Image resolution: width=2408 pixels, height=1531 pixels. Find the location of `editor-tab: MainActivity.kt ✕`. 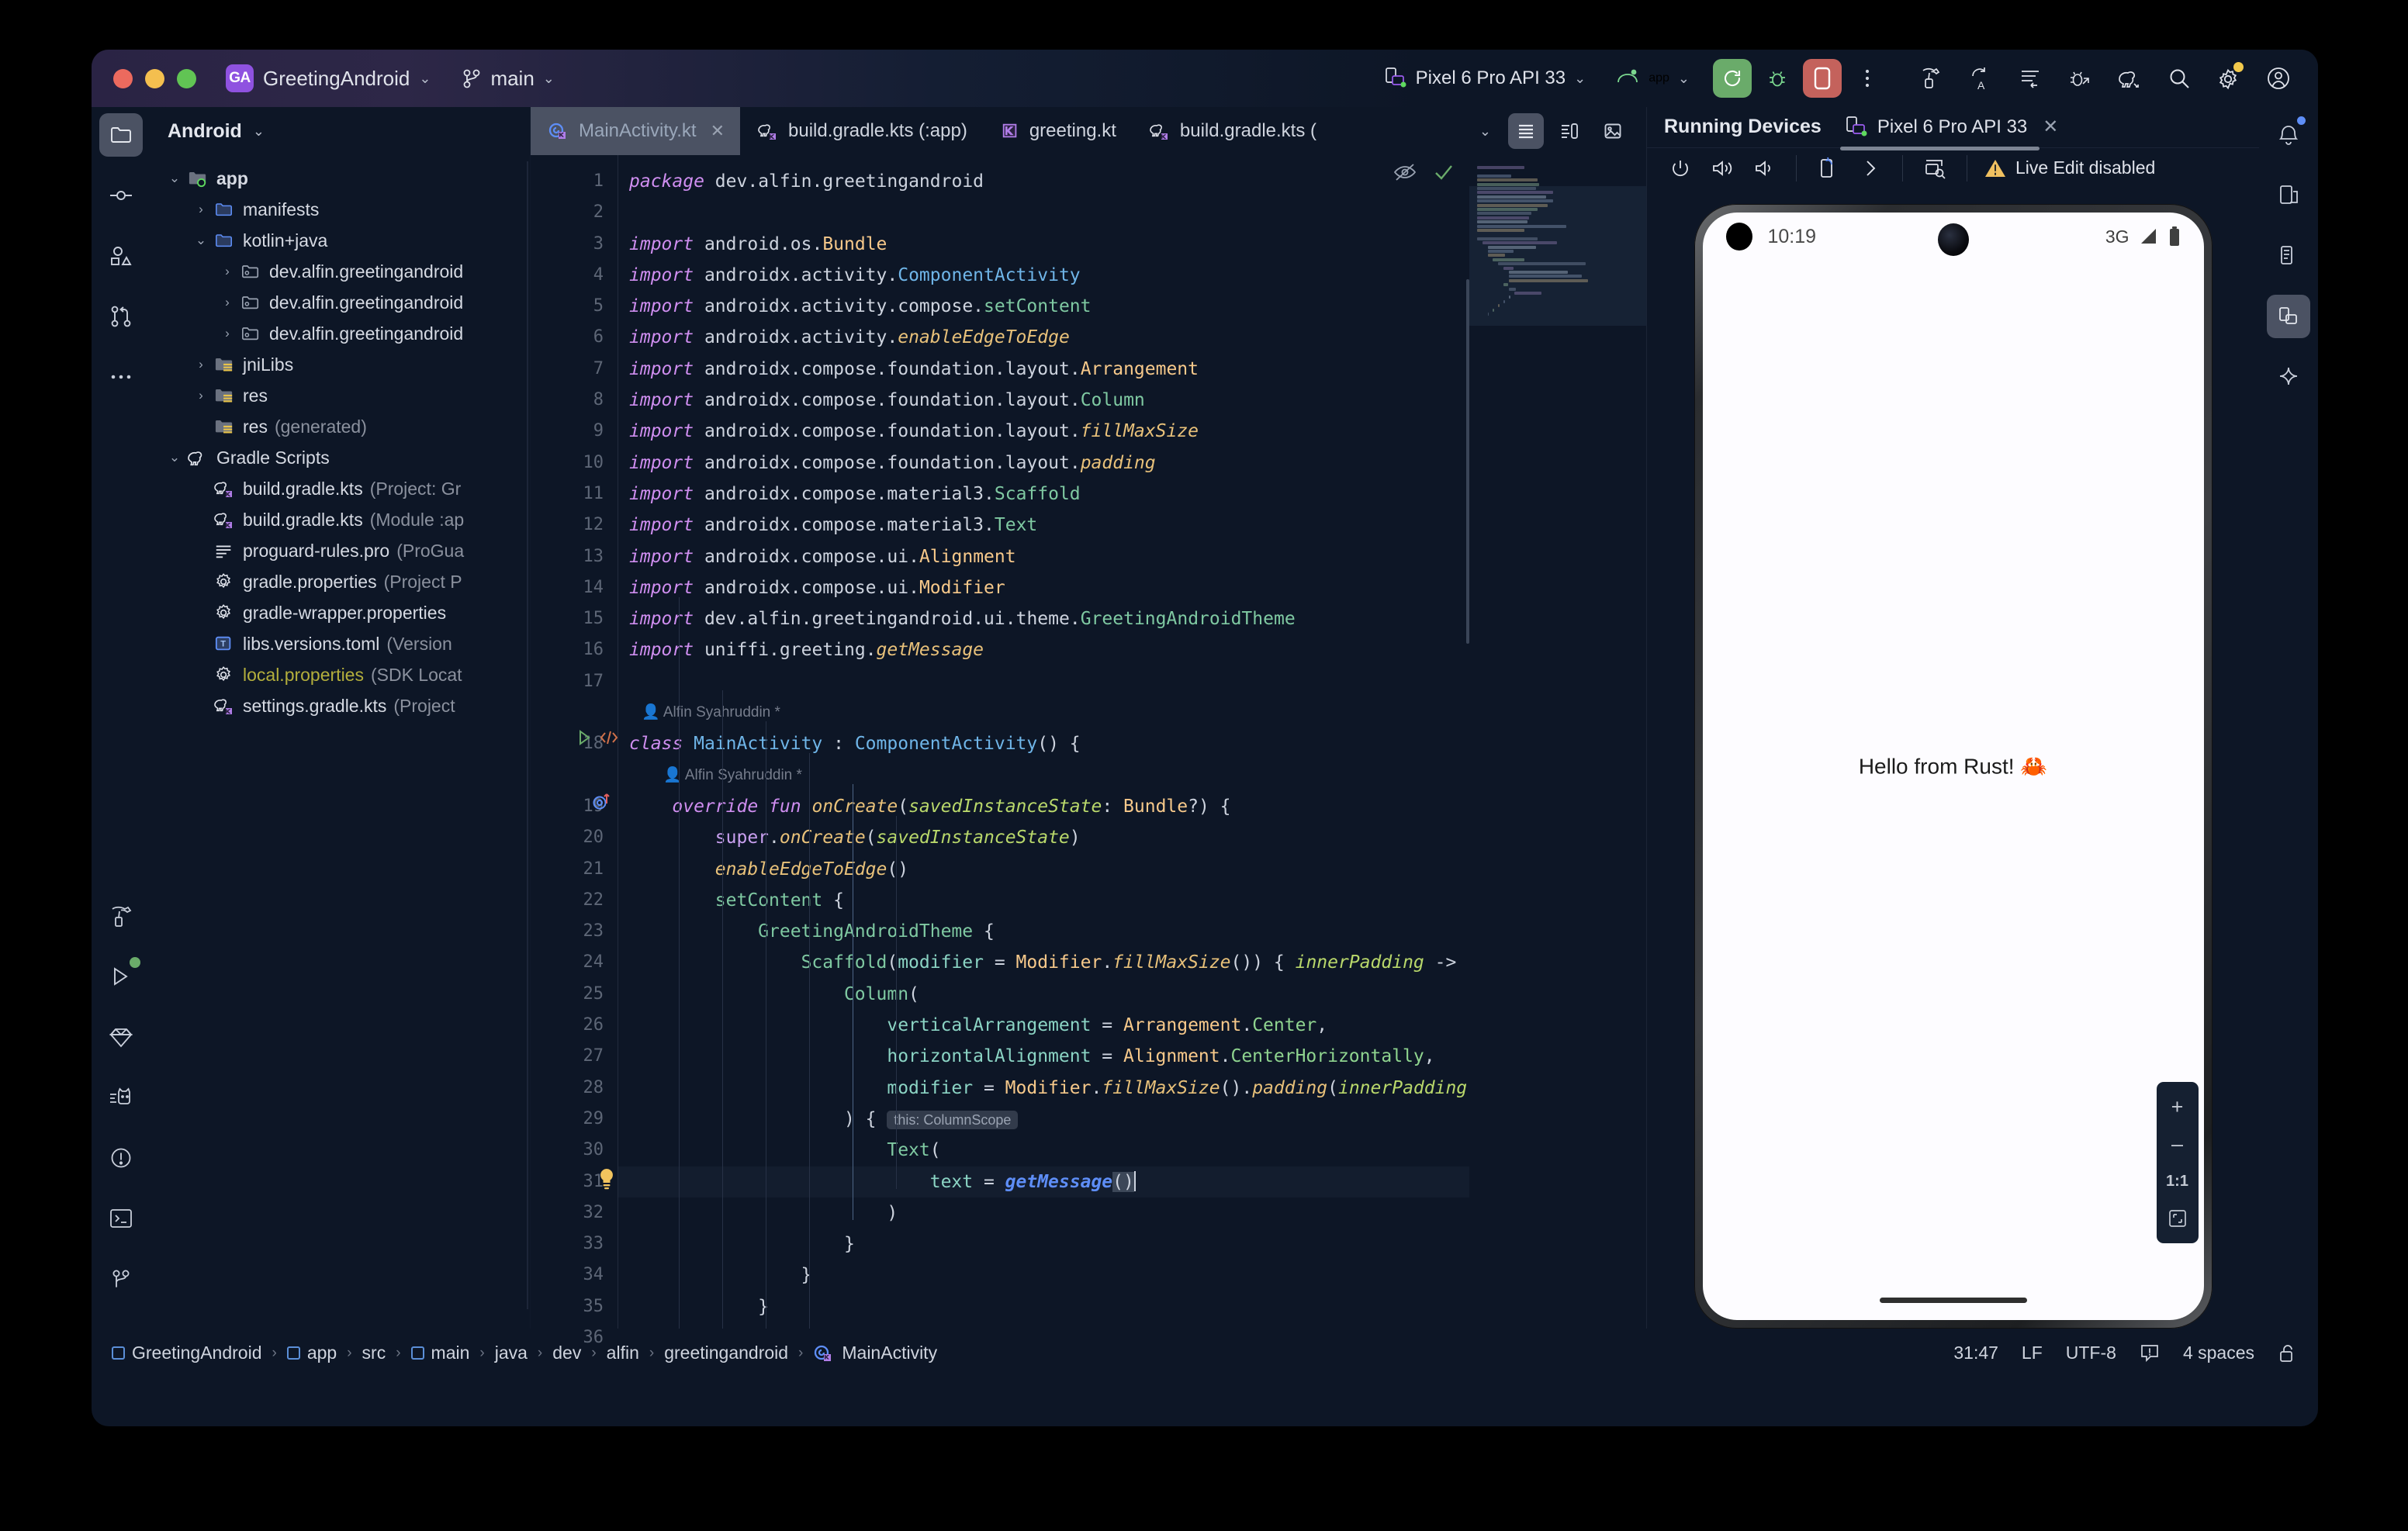

editor-tab: MainActivity.kt ✕ is located at coordinates (636, 131).